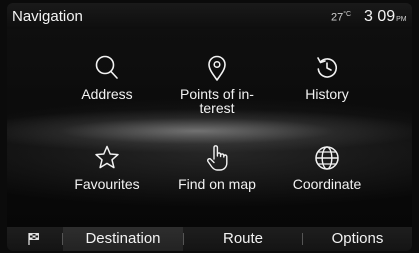 This screenshot has height=253, width=419. What do you see at coordinates (107, 173) in the screenshot?
I see `menu-favourites-button: Favourites` at bounding box center [107, 173].